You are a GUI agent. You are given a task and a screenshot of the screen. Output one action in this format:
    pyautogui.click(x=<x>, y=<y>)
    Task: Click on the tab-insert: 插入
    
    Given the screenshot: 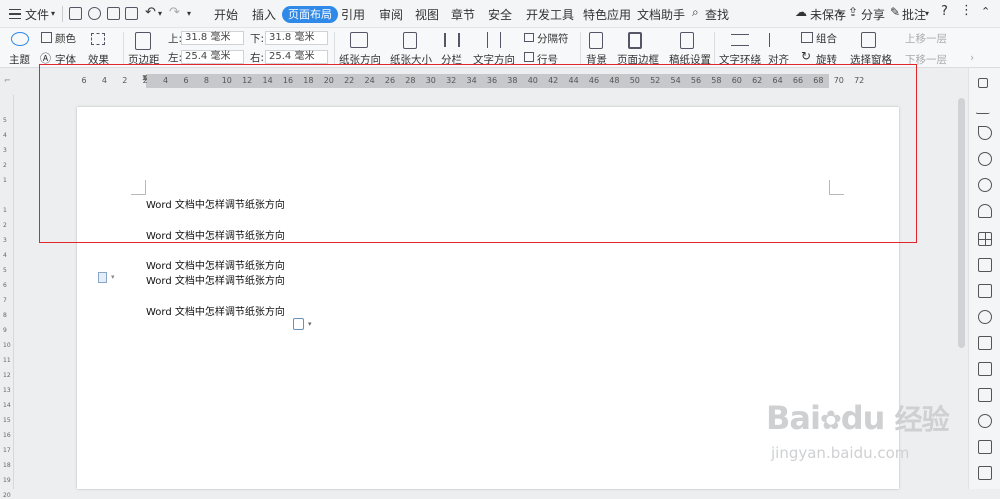 What is the action you would take?
    pyautogui.click(x=264, y=14)
    